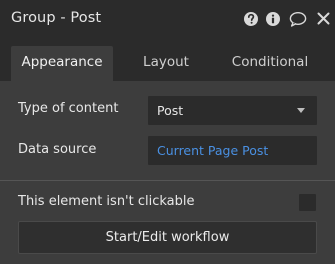 The height and width of the screenshot is (264, 335). Describe the element at coordinates (167, 237) in the screenshot. I see `start-edit-workflow-button: Start/Edit workflow` at that location.